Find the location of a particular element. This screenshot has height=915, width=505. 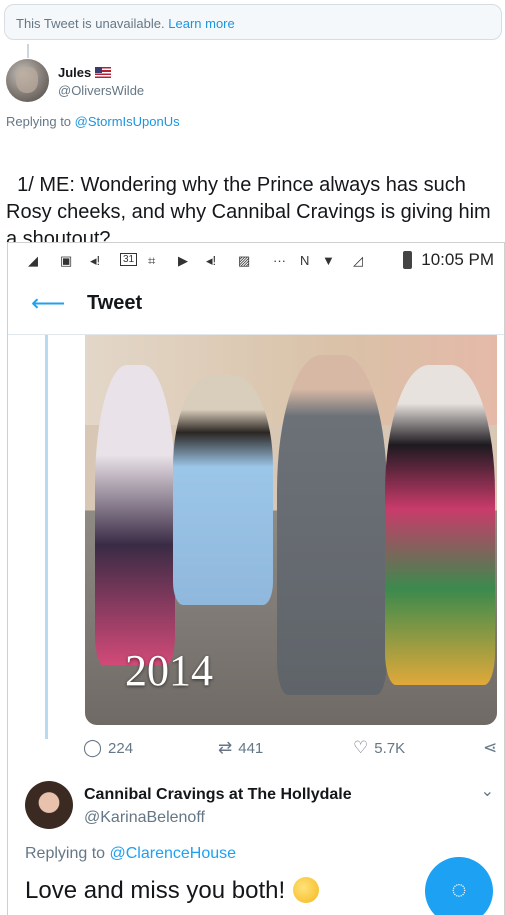

wifi-icon: ▼ is located at coordinates (328, 260).